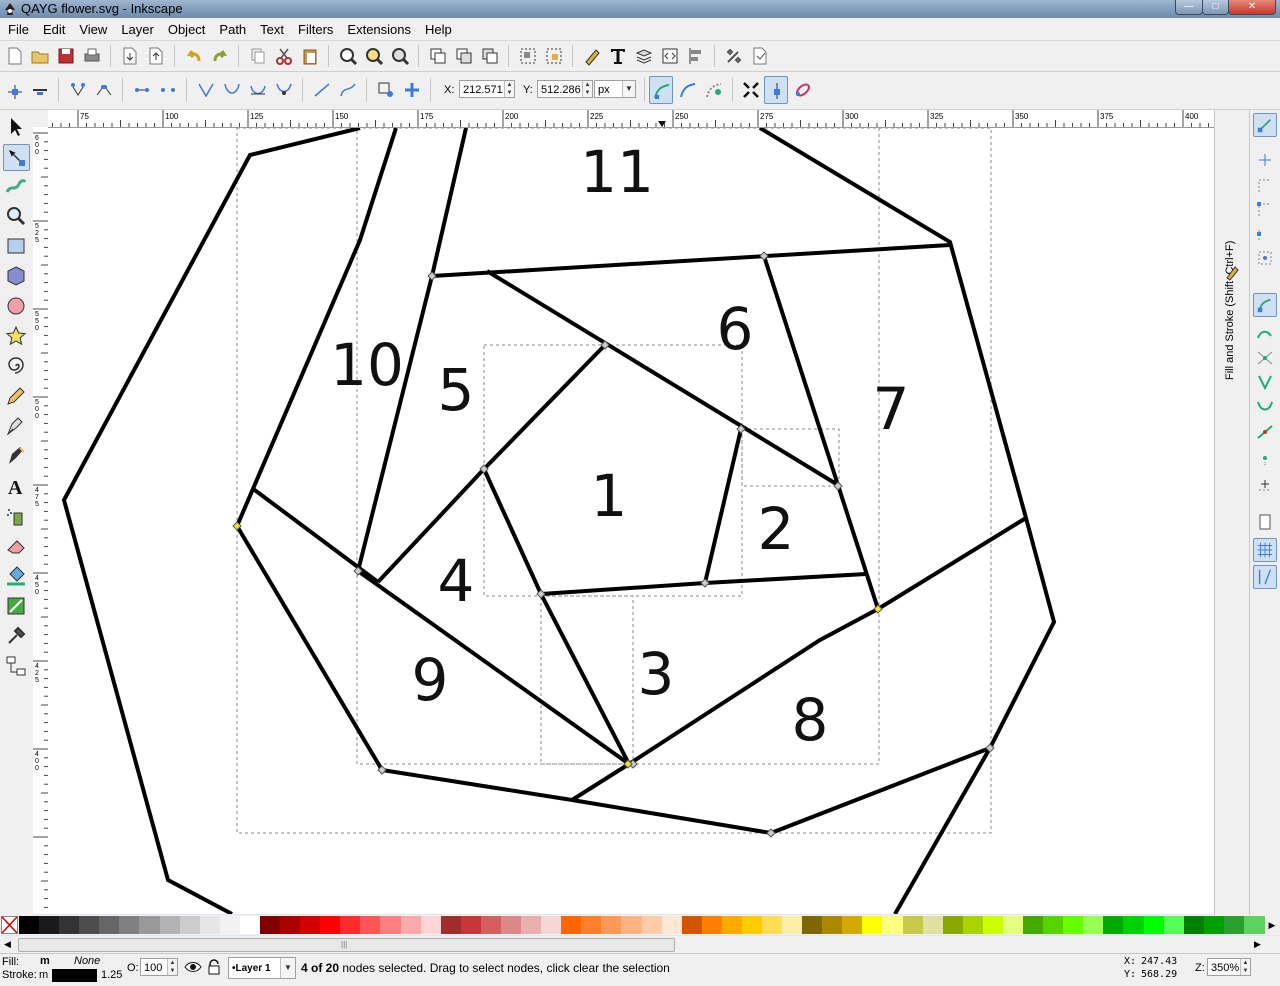 The height and width of the screenshot is (986, 1280). Describe the element at coordinates (16, 456) in the screenshot. I see `calligraphy-tool-icon` at that location.